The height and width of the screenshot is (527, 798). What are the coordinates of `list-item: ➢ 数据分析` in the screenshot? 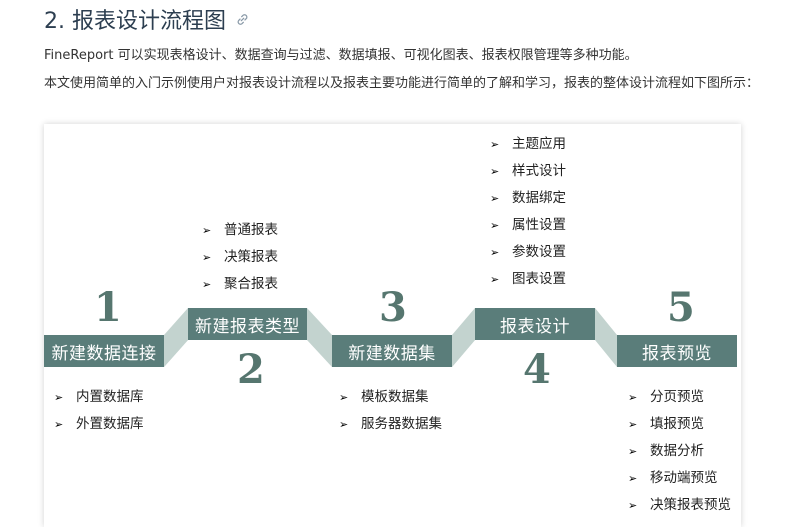 It's located at (679, 451).